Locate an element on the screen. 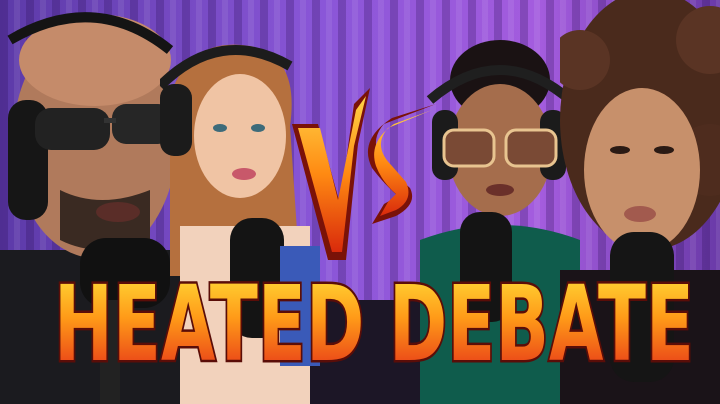 This screenshot has width=720, height=404. vs-badge: VS is located at coordinates (364, 174).